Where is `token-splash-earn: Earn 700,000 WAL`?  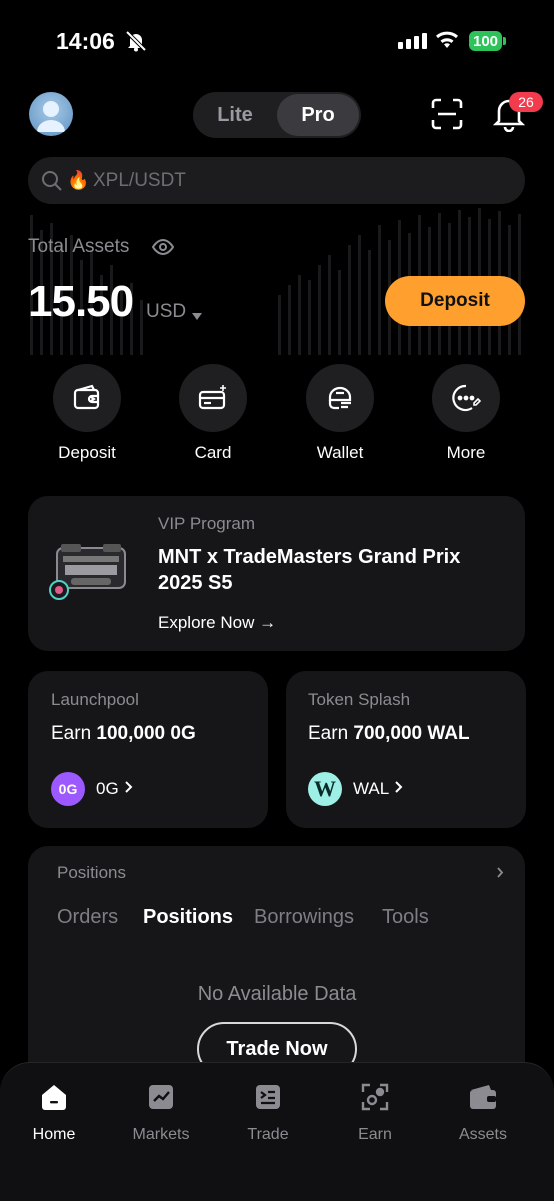 token-splash-earn: Earn 700,000 WAL is located at coordinates (389, 734).